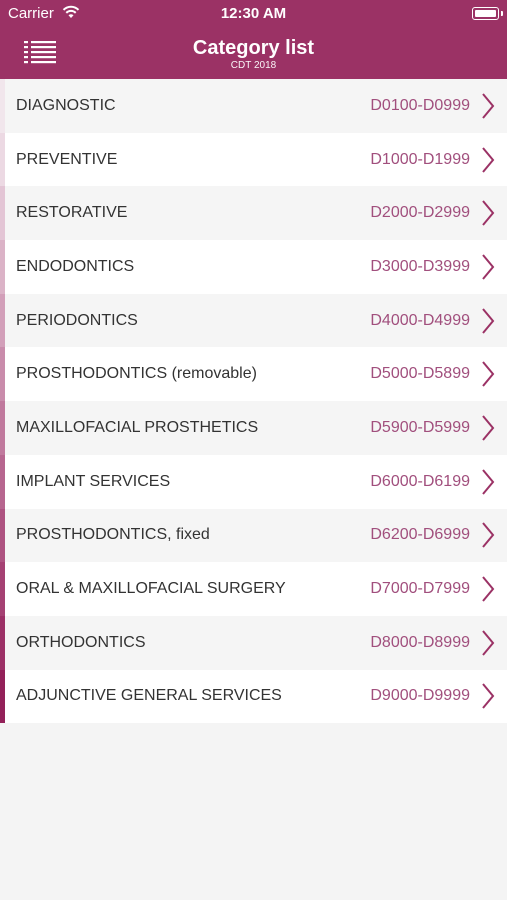 The height and width of the screenshot is (900, 507). What do you see at coordinates (253, 320) in the screenshot?
I see `category-row: PERIODONTICS D4000-D4999` at bounding box center [253, 320].